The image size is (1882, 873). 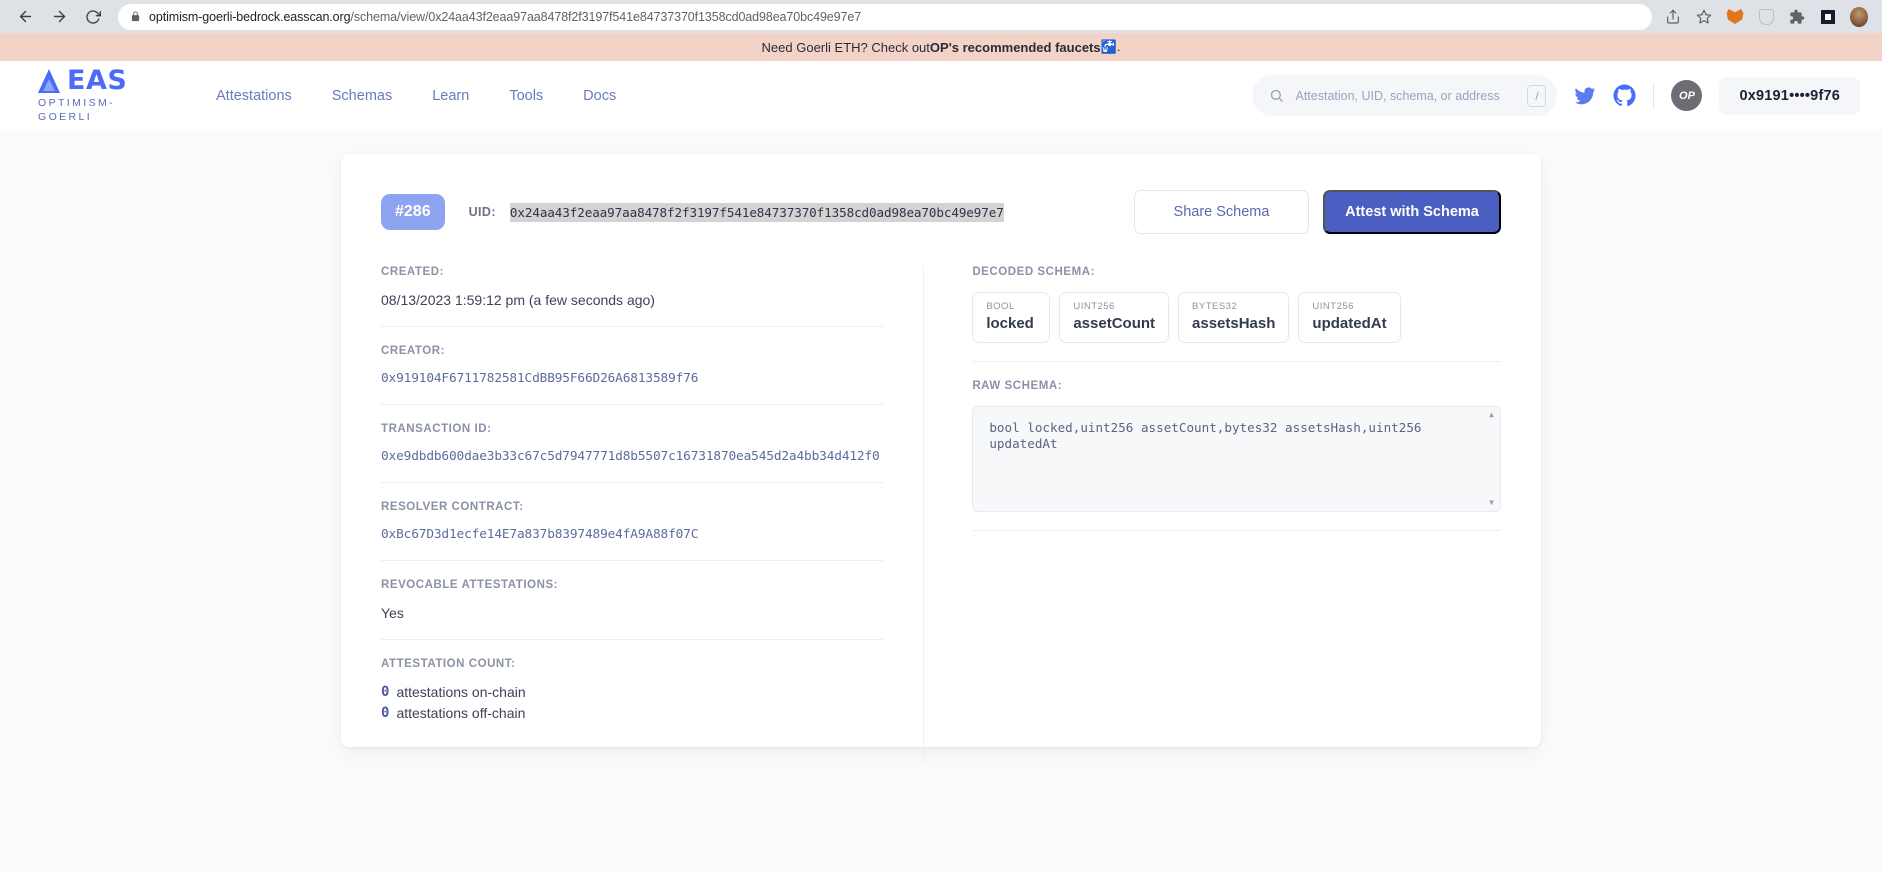 What do you see at coordinates (482, 212) in the screenshot?
I see `uid-label: UID:` at bounding box center [482, 212].